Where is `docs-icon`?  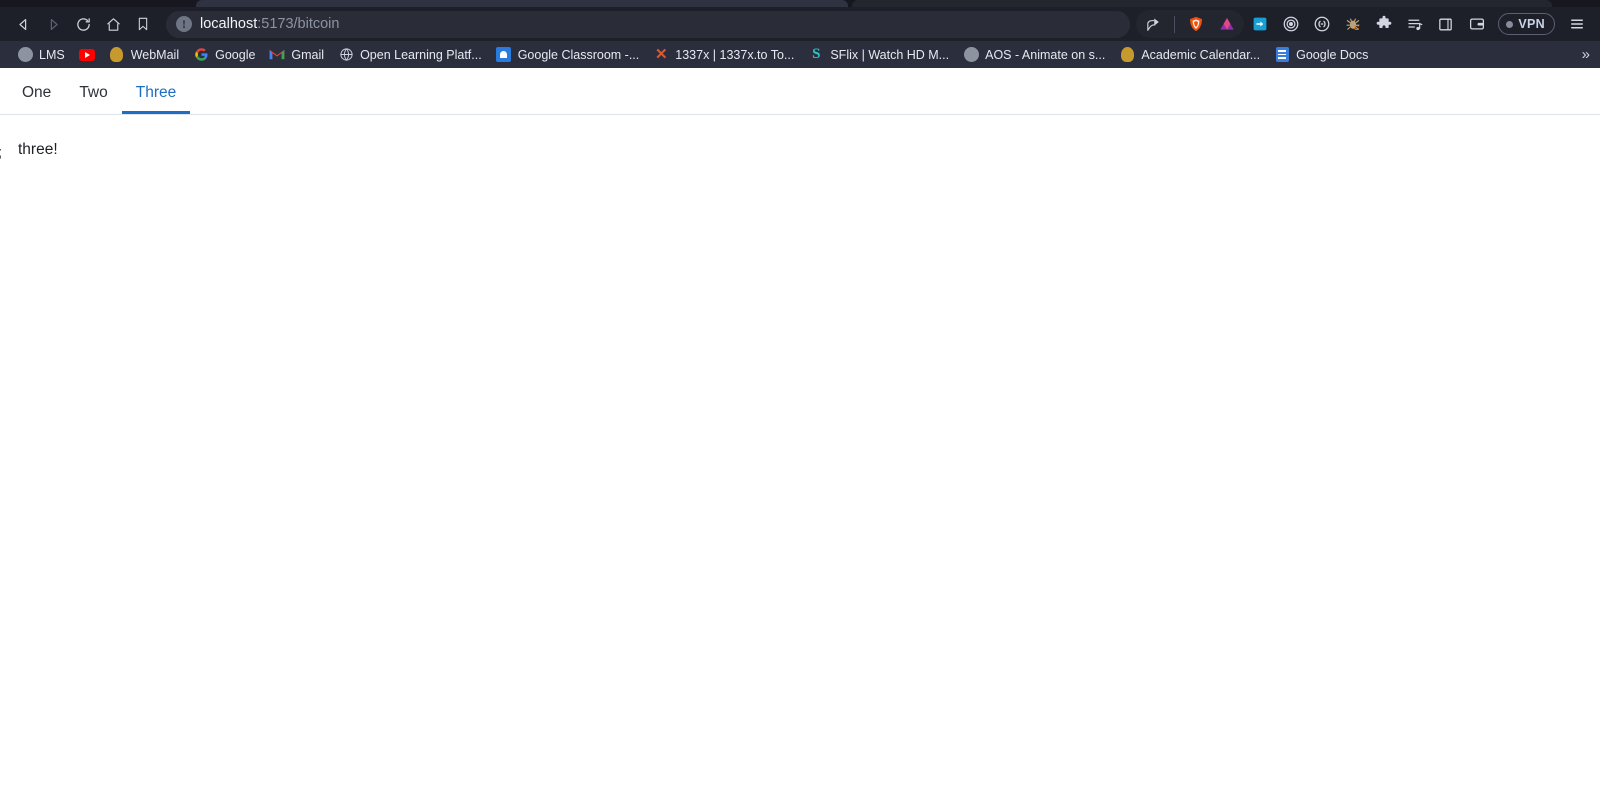 docs-icon is located at coordinates (1282, 55).